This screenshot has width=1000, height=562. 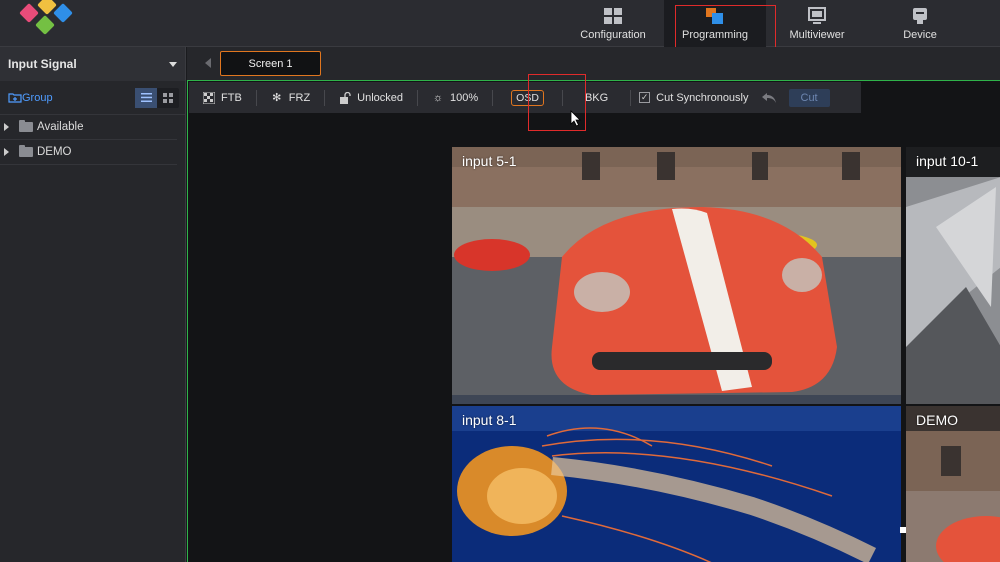 I want to click on tab-device-label: Device, so click(x=920, y=35).